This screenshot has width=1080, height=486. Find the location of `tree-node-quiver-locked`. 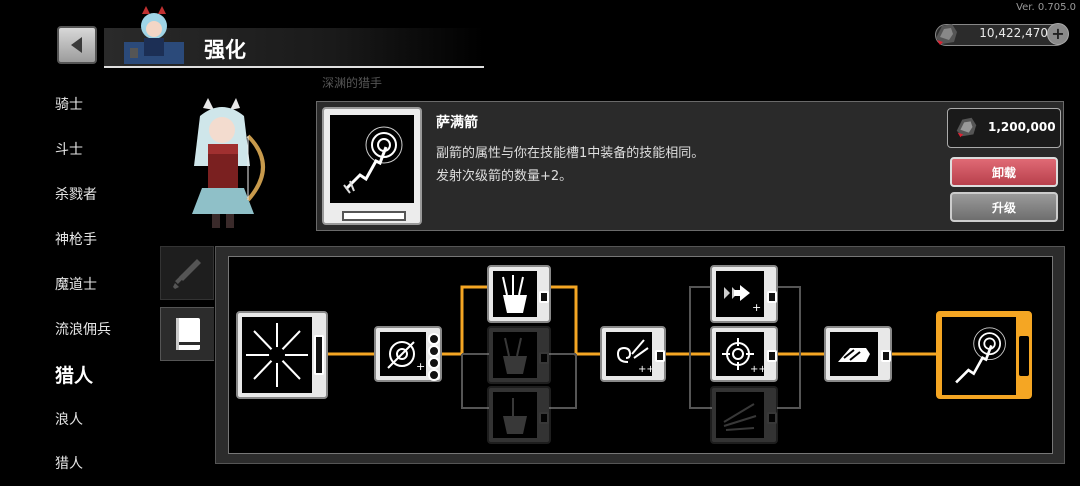

tree-node-quiver-locked is located at coordinates (519, 355).